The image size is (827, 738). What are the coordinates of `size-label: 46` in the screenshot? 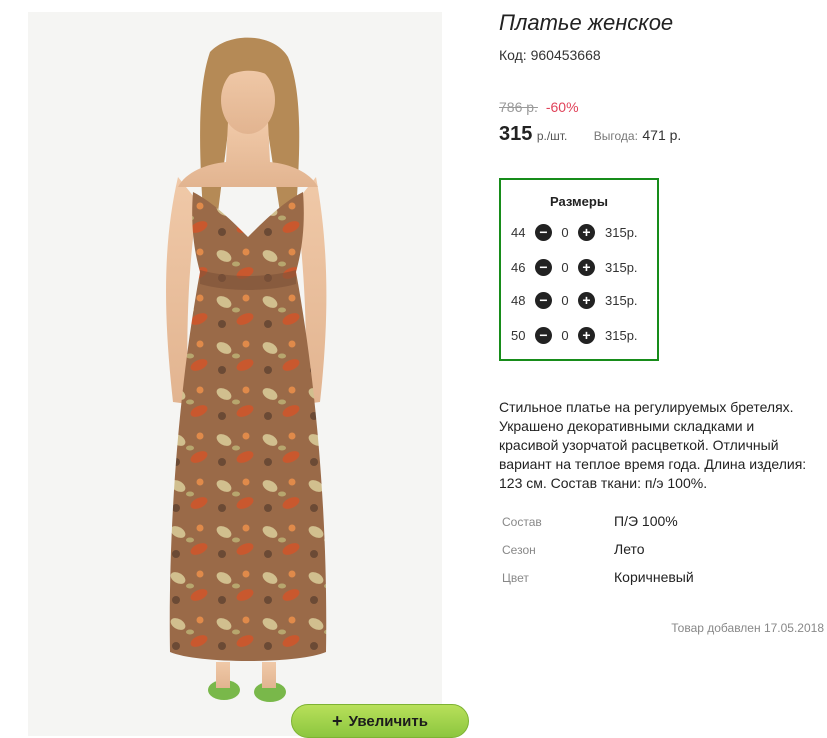 It's located at (518, 267).